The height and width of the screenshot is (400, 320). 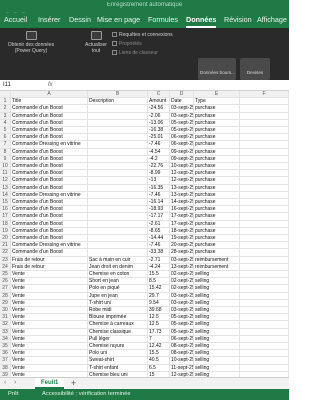 What do you see at coordinates (159, 116) in the screenshot?
I see `table-cell: -2.06` at bounding box center [159, 116].